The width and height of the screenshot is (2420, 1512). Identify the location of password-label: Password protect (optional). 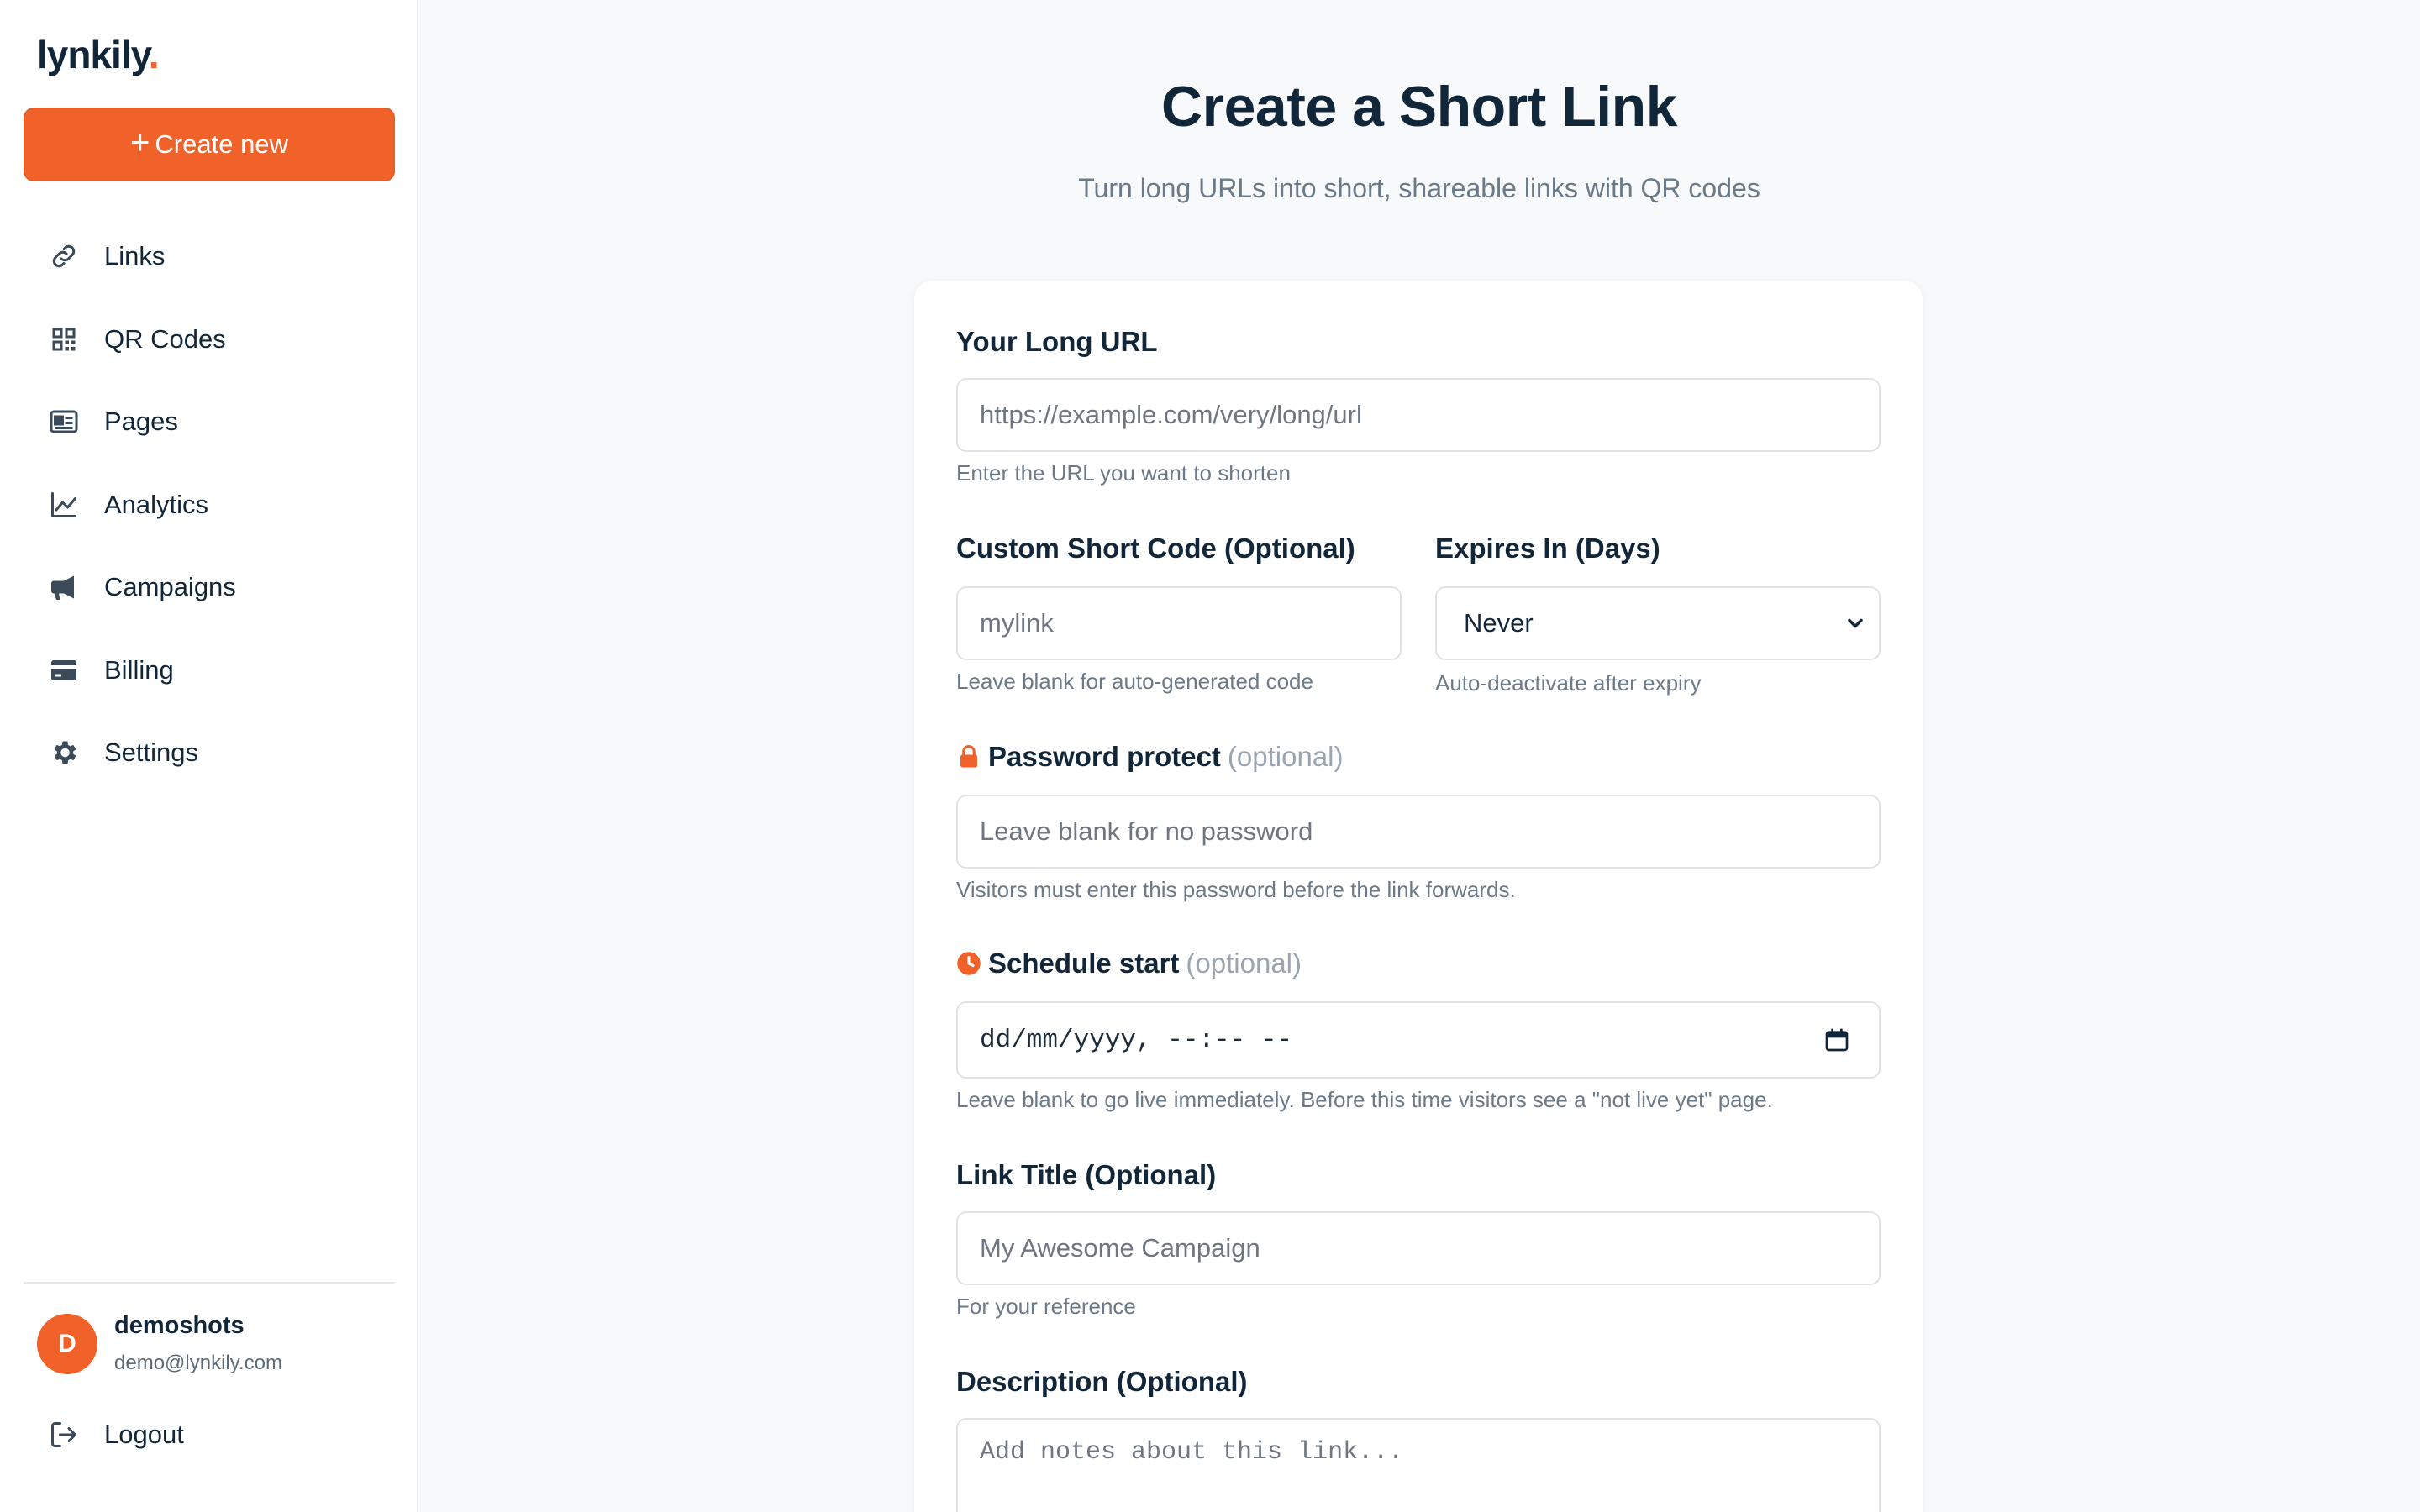
(1150, 757).